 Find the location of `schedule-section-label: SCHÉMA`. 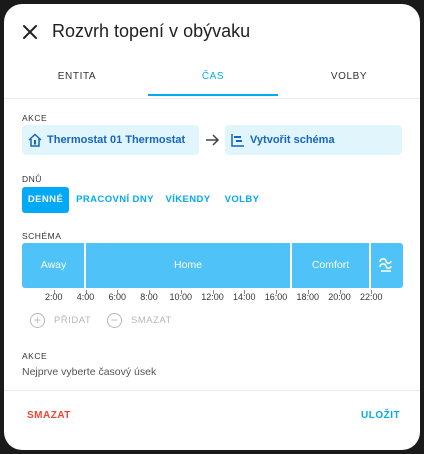

schedule-section-label: SCHÉMA is located at coordinates (42, 236).